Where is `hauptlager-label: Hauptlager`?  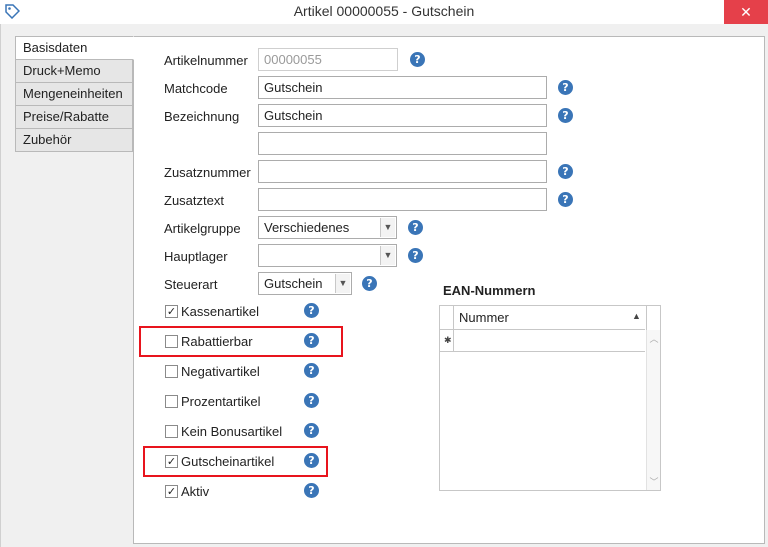
hauptlager-label: Hauptlager is located at coordinates (196, 256).